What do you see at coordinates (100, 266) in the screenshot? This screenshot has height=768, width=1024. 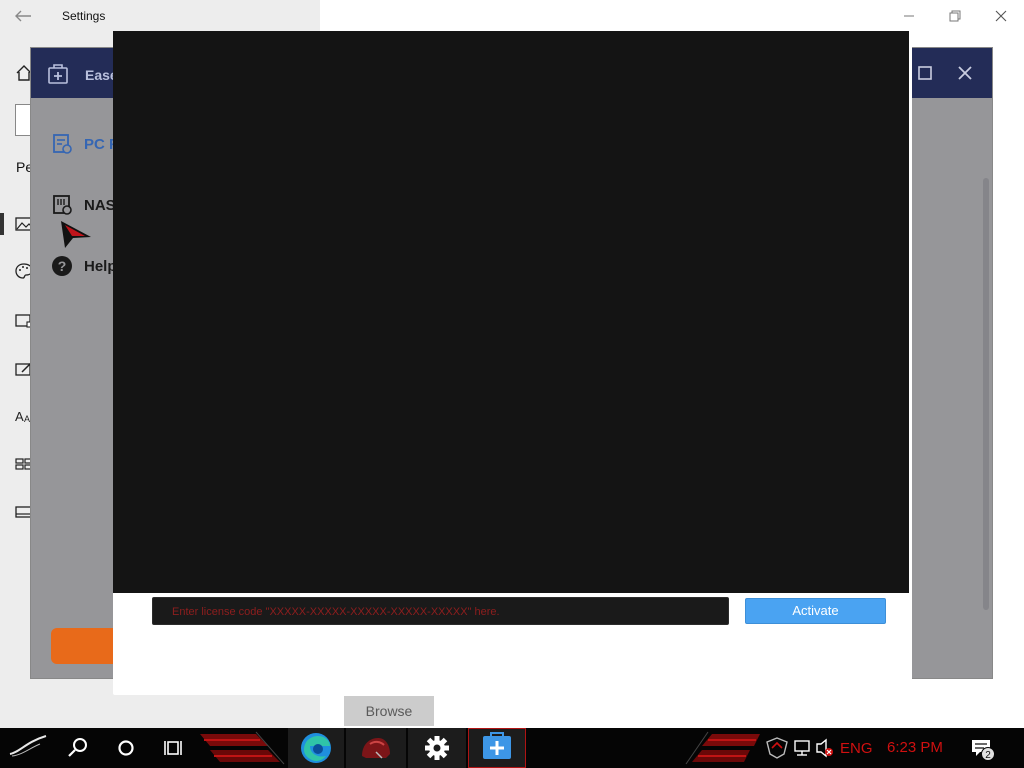 I see `nav-item-label: Help` at bounding box center [100, 266].